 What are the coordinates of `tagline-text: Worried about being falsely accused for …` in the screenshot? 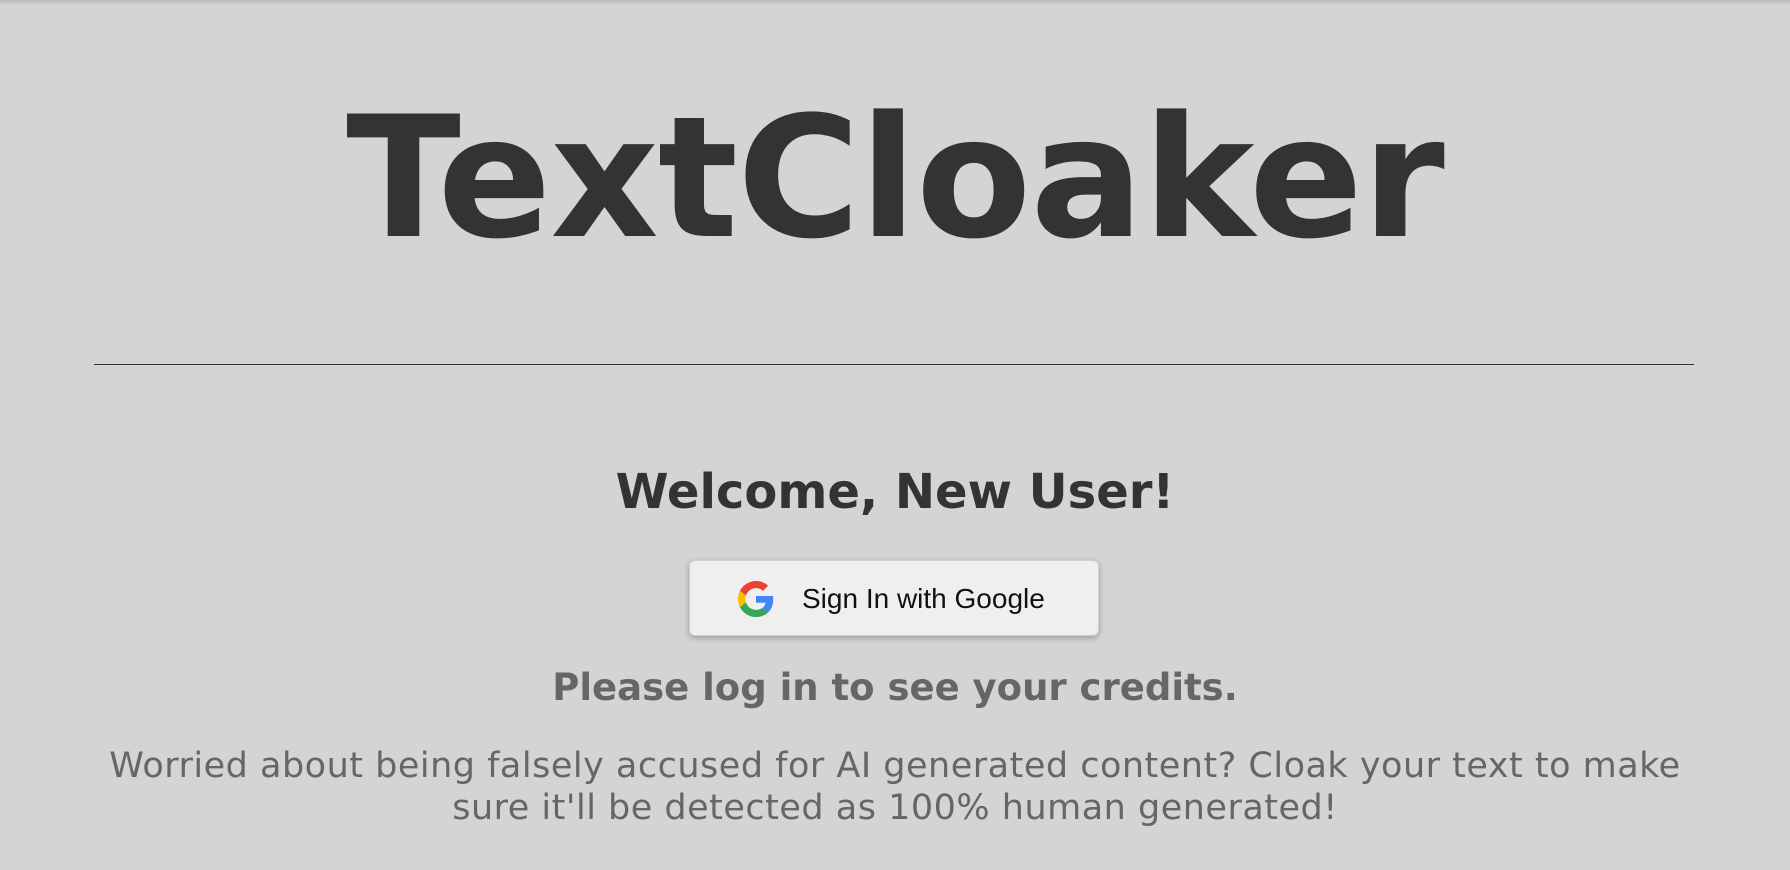 It's located at (895, 787).